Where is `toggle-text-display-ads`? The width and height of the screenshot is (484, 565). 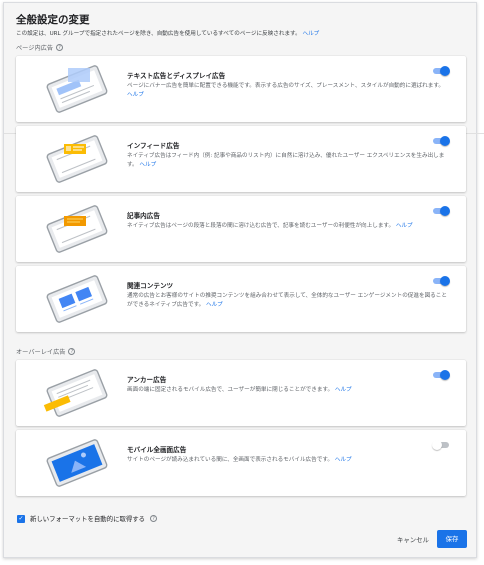 toggle-text-display-ads is located at coordinates (441, 71).